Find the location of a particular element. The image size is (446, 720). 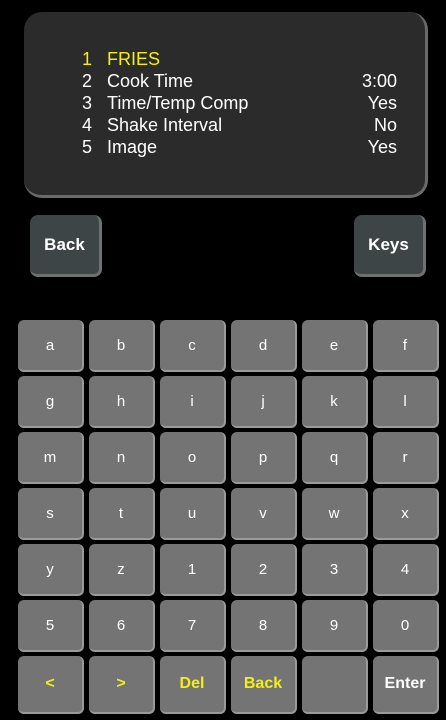

key-c: c is located at coordinates (193, 346).